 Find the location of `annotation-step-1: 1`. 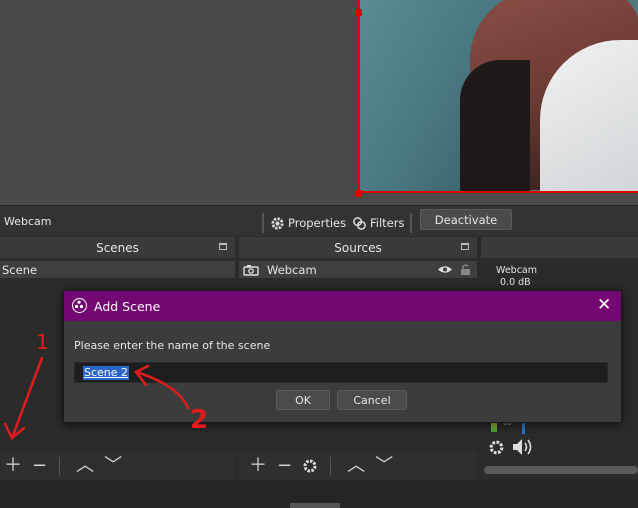

annotation-step-1: 1 is located at coordinates (42, 342).